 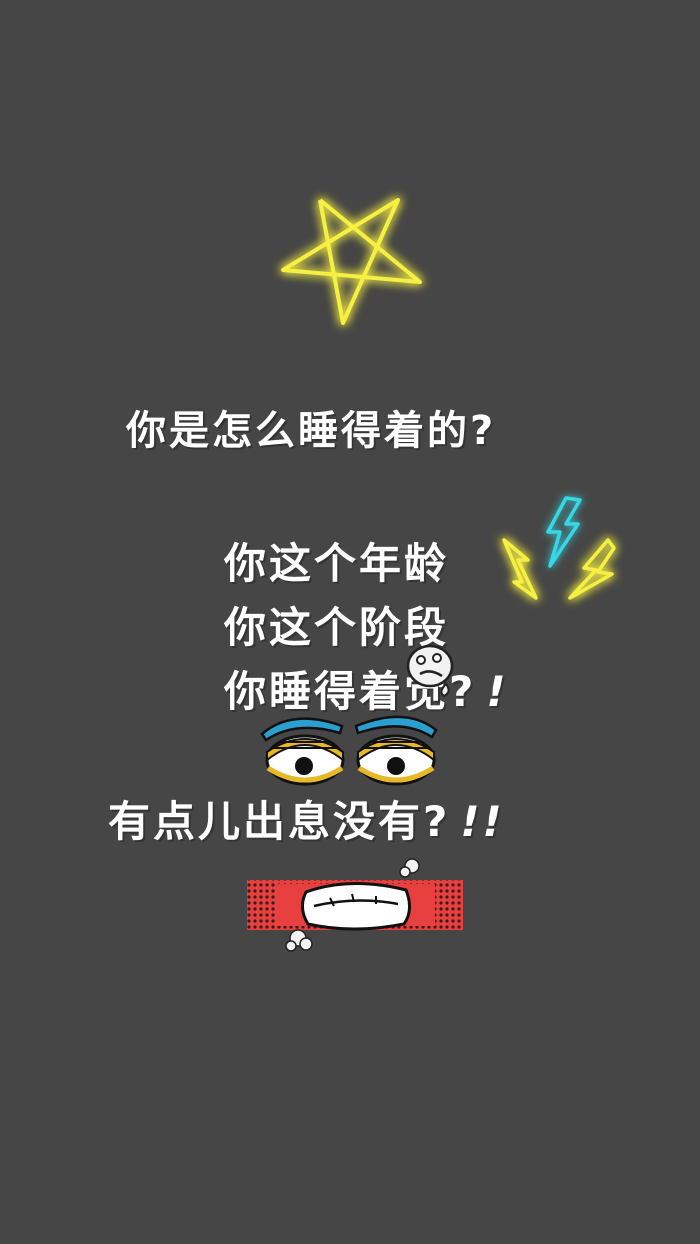 What do you see at coordinates (355, 905) in the screenshot?
I see `angry-mouth-icon` at bounding box center [355, 905].